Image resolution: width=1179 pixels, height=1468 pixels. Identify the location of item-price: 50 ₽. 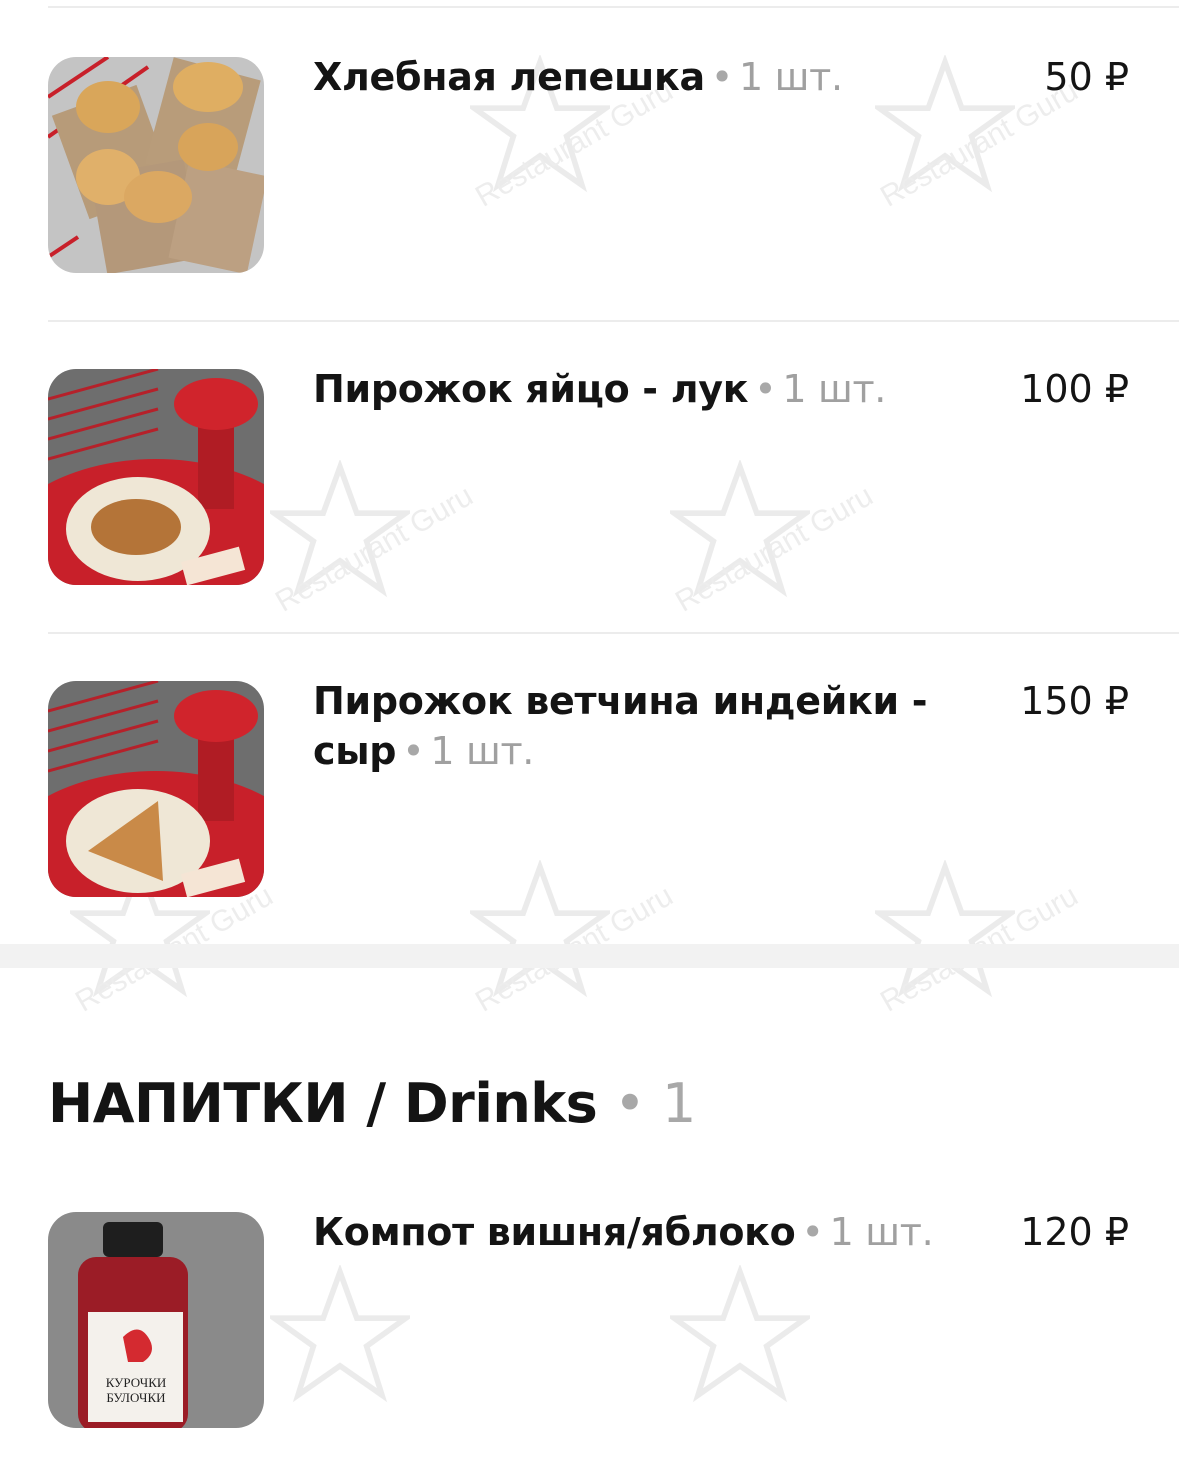
(1086, 77).